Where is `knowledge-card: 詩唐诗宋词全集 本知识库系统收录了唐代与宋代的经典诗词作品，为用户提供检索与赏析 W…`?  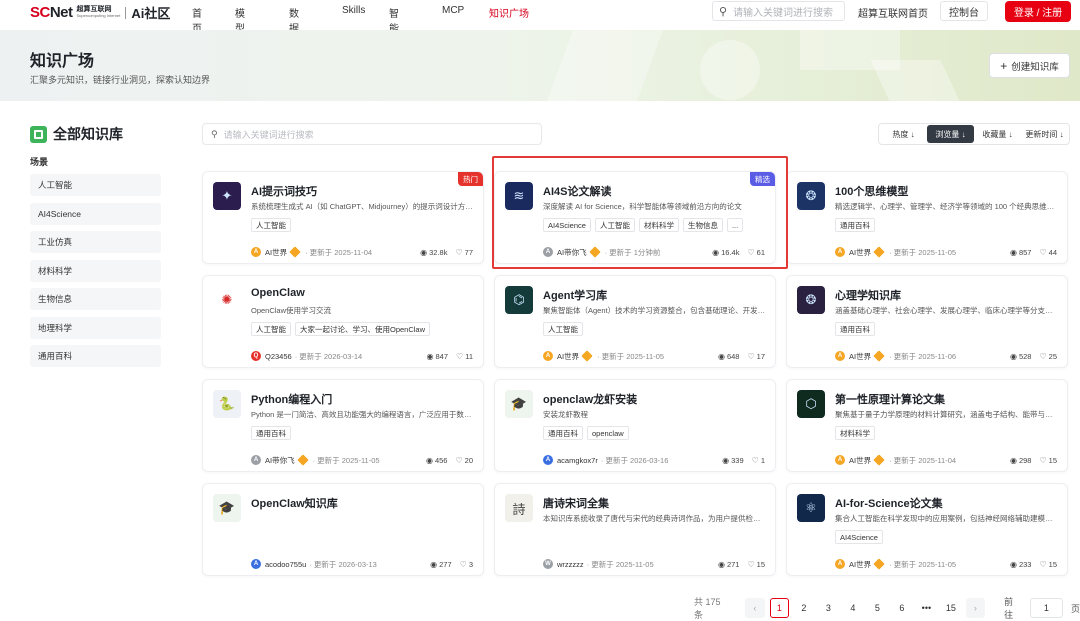
knowledge-card: 詩唐诗宋词全集 本知识库系统收录了唐代与宋代的经典诗词作品，为用户提供检索与赏析 W… is located at coordinates (635, 529).